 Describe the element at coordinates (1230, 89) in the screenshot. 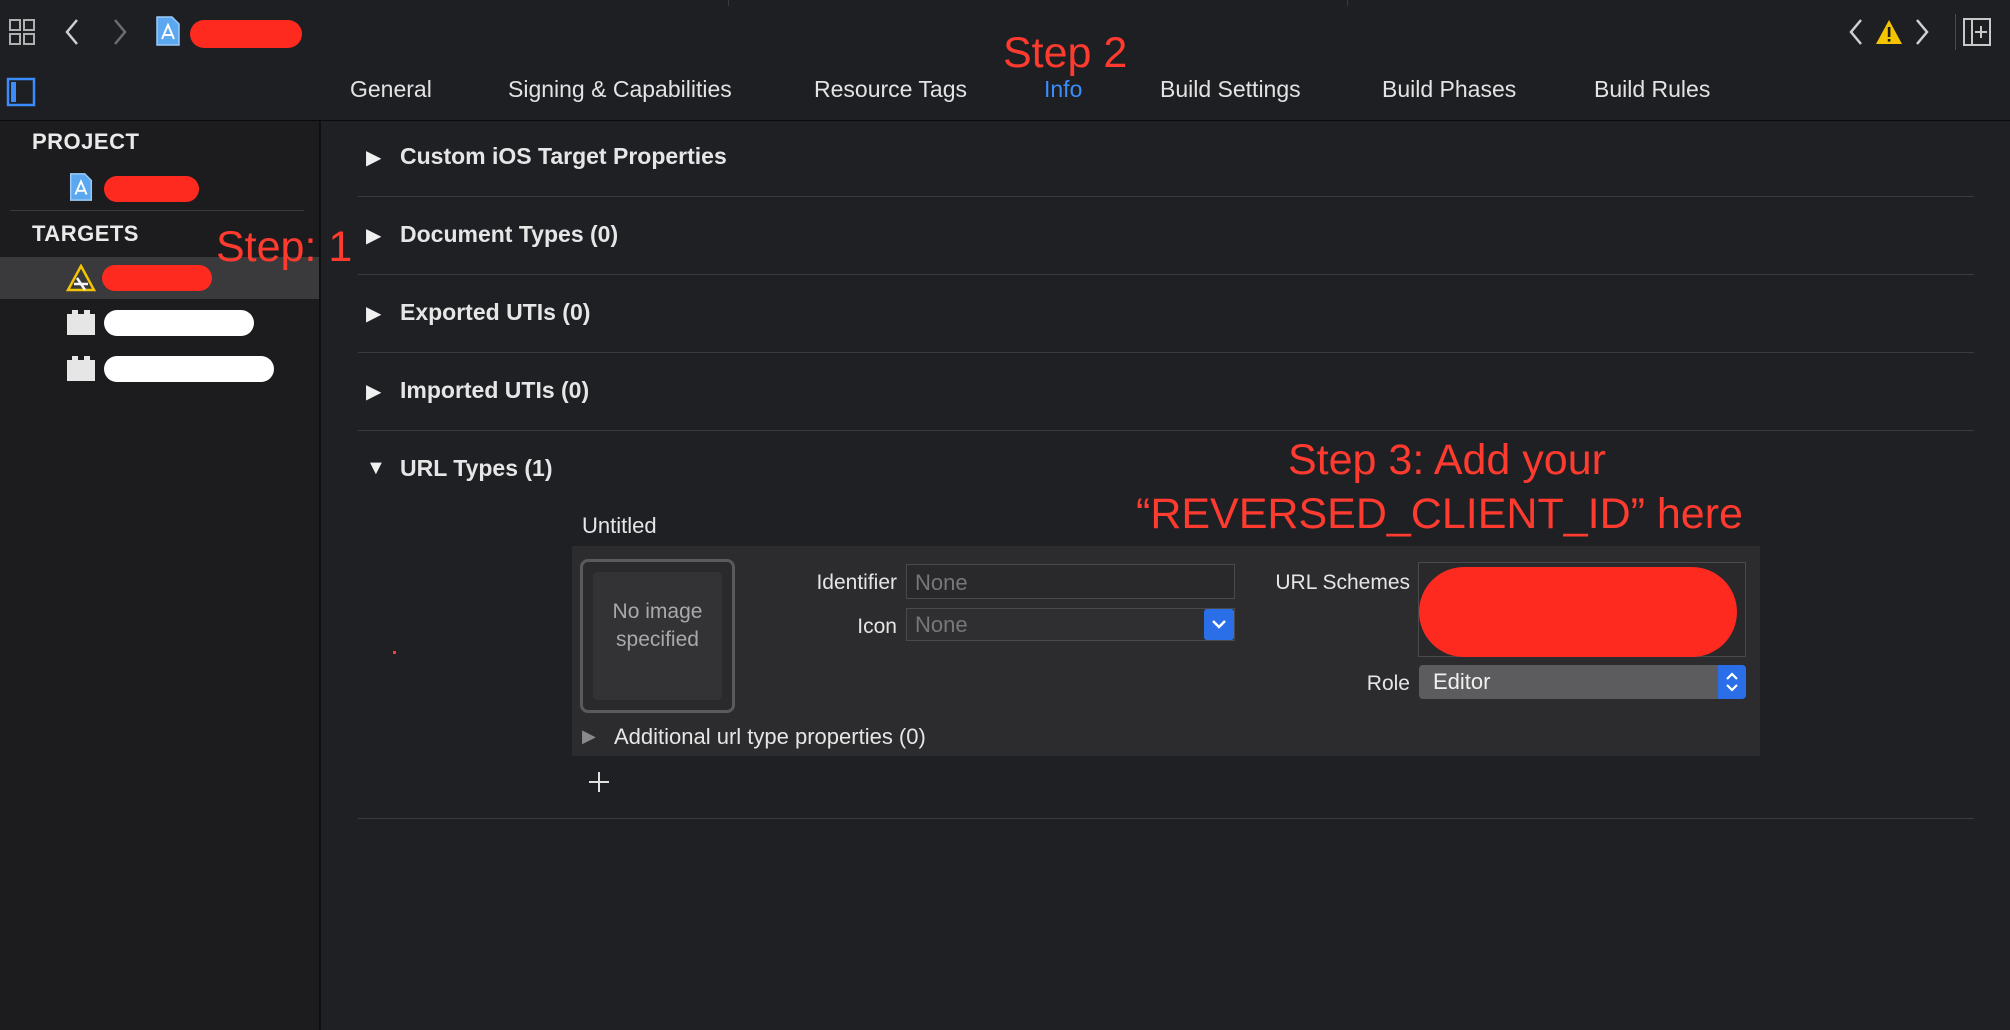

I see `tab-build-settings: Build Settings` at that location.